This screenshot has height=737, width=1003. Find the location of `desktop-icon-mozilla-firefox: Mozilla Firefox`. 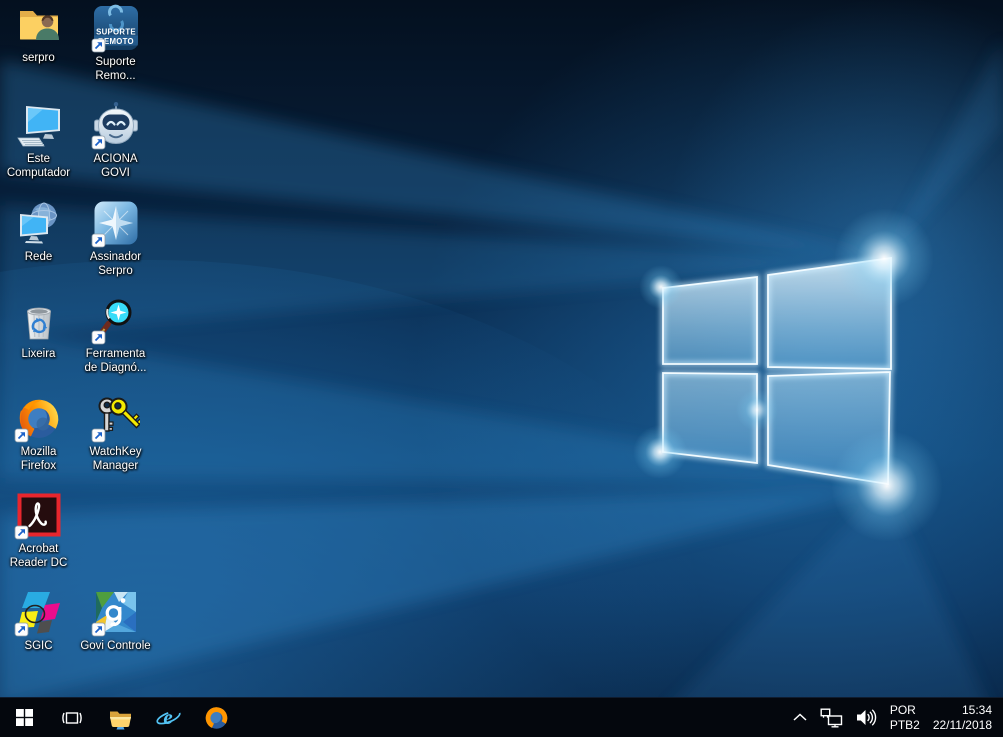

desktop-icon-mozilla-firefox: Mozilla Firefox is located at coordinates (38, 433).